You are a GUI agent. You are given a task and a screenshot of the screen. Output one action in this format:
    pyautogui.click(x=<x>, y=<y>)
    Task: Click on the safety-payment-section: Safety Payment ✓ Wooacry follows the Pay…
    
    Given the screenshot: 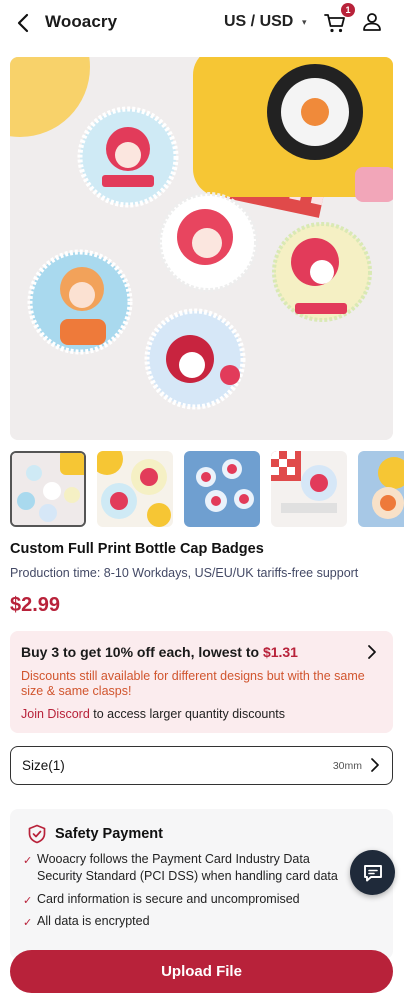 What is the action you would take?
    pyautogui.click(x=201, y=884)
    